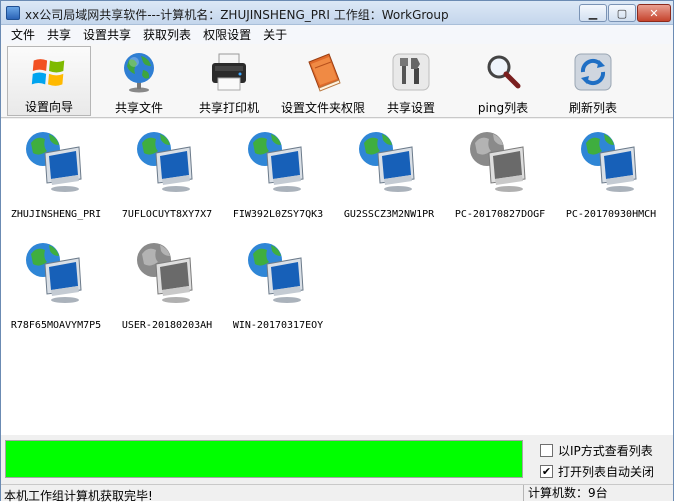  I want to click on computer-count: 计算机数：9台, so click(565, 493).